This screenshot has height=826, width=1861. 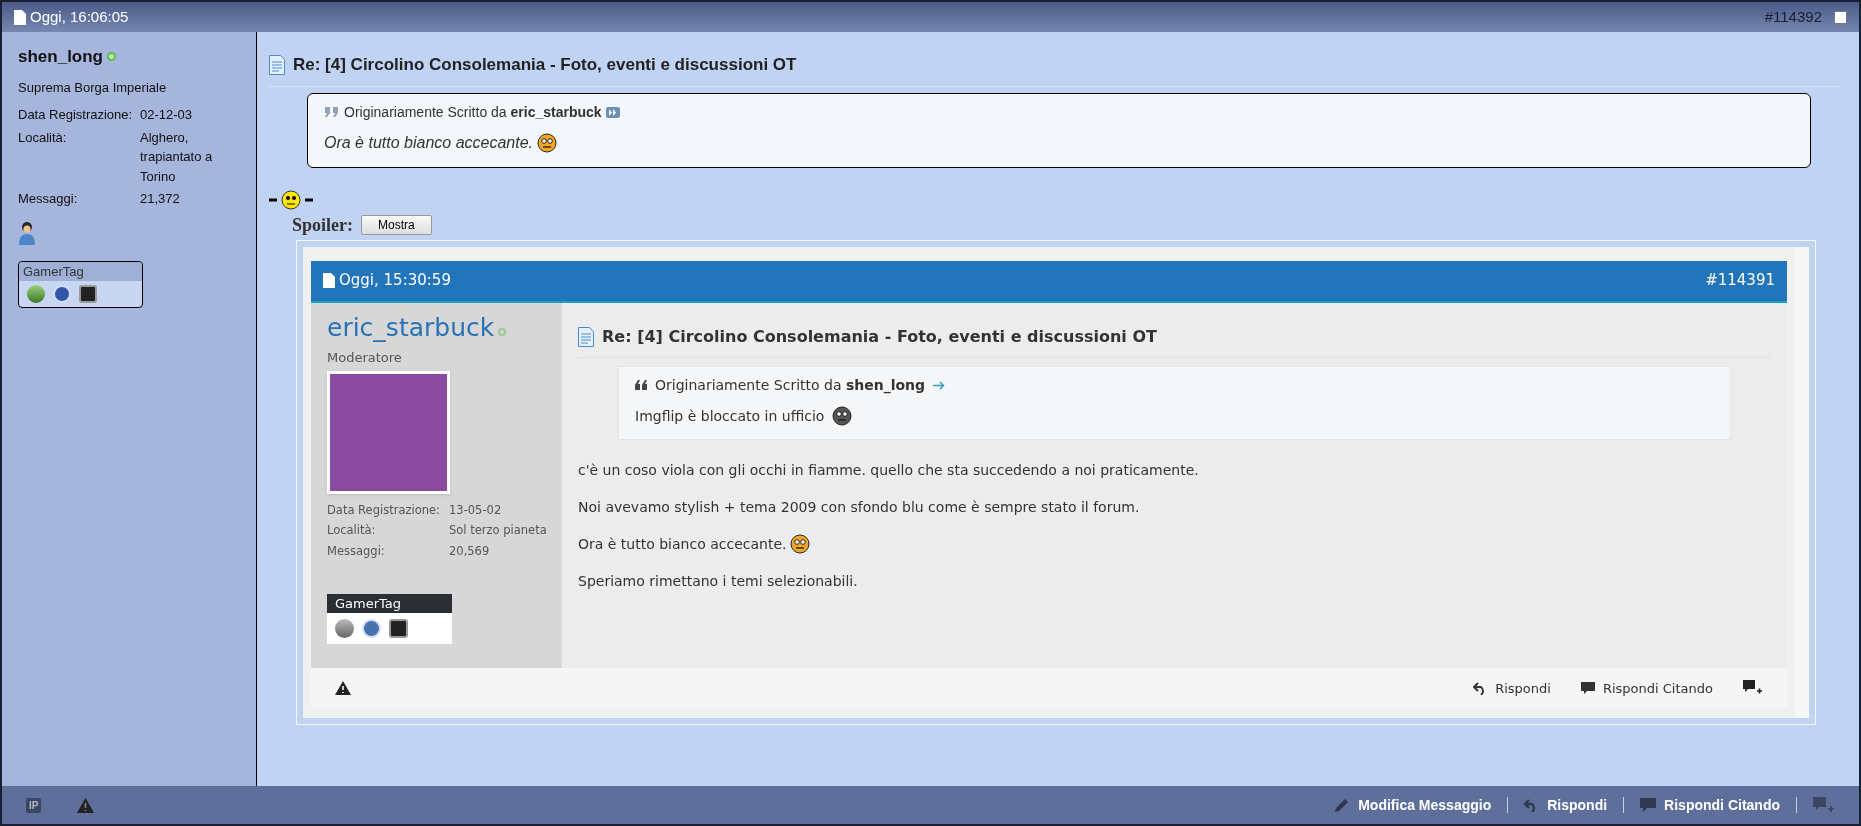 What do you see at coordinates (60, 57) in the screenshot?
I see `username: shen_long` at bounding box center [60, 57].